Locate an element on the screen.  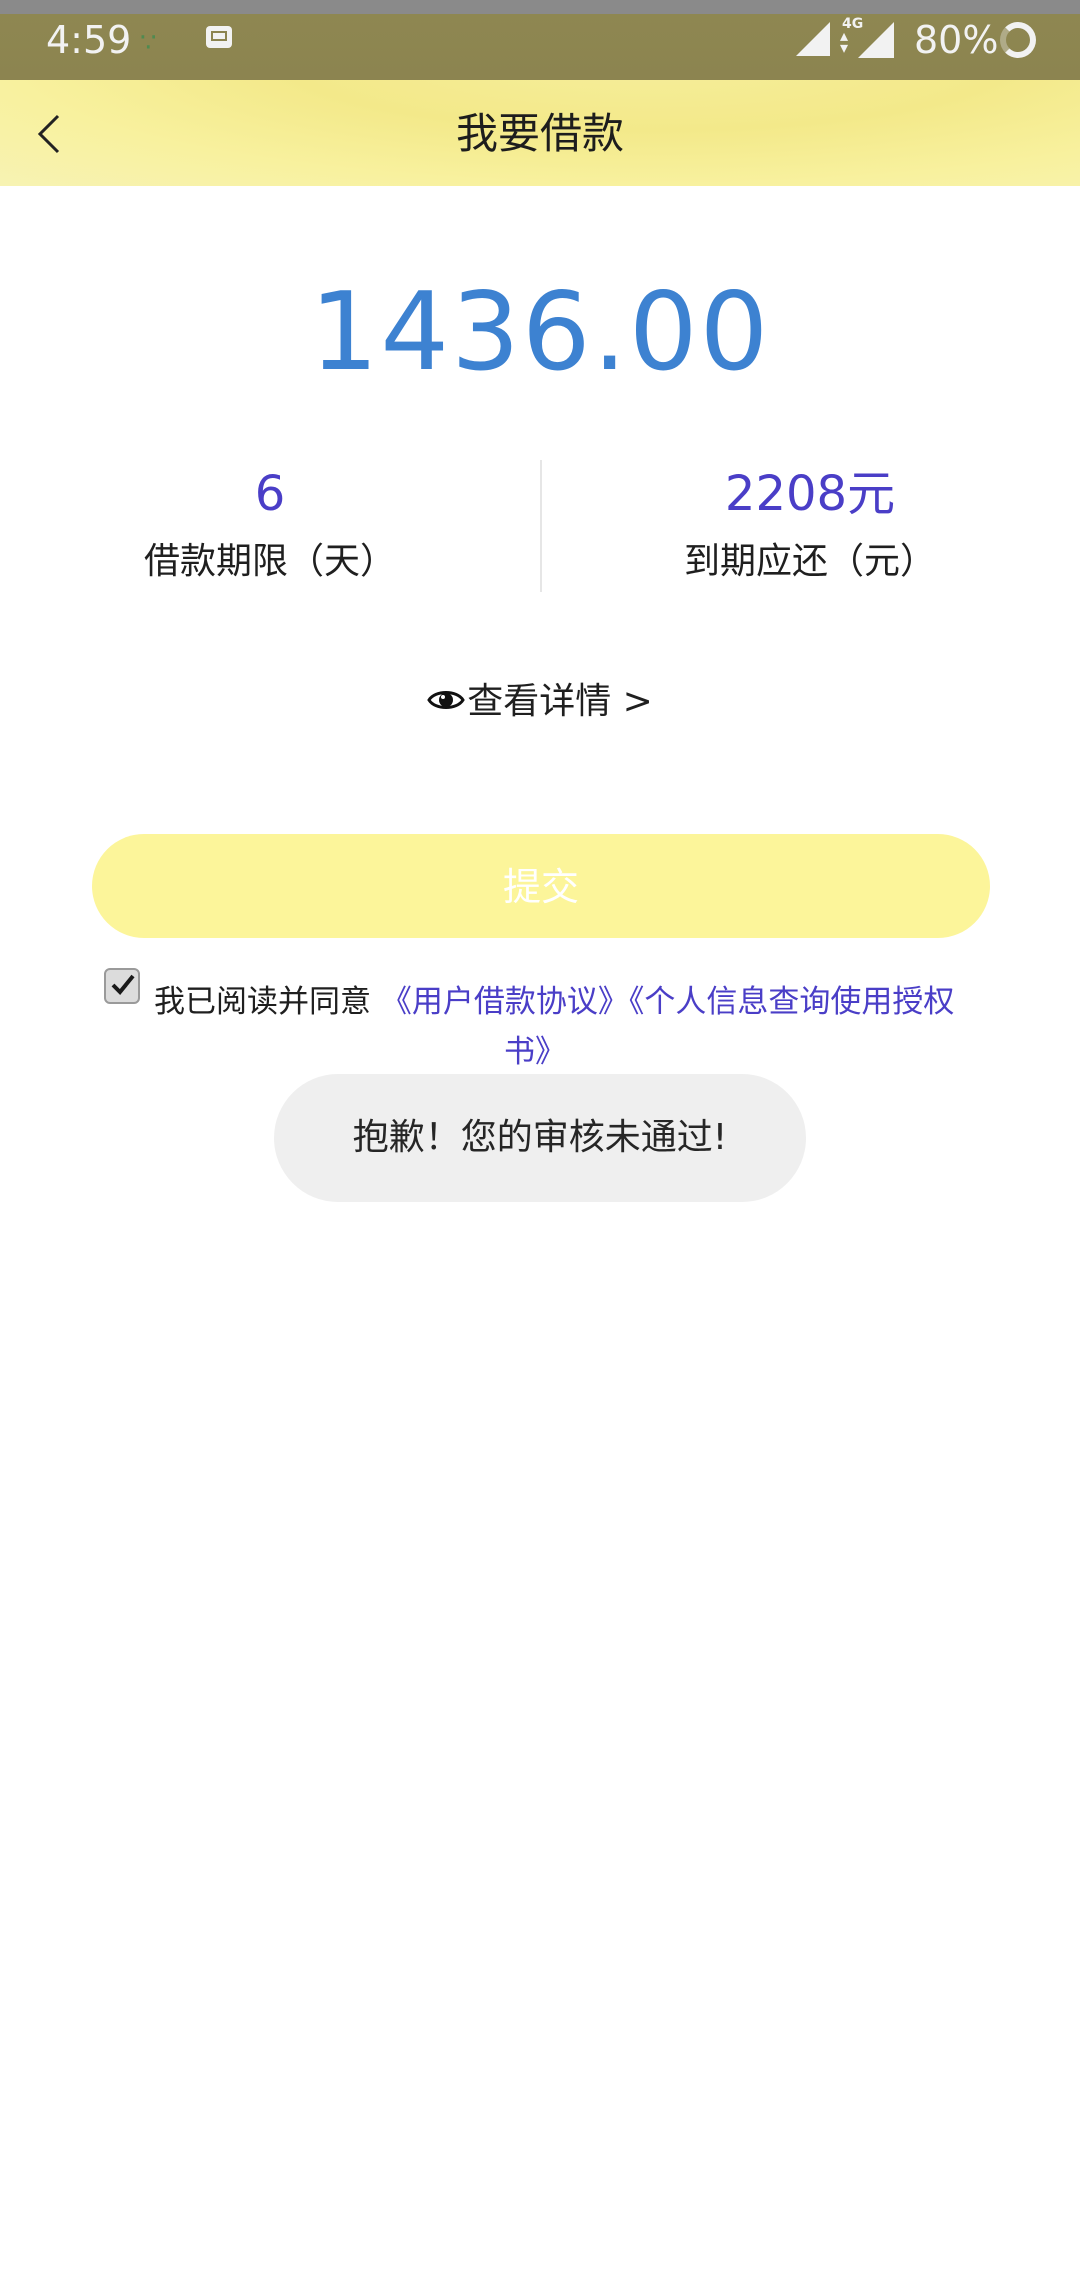
agreement-prefix: 我已阅读并同意 is located at coordinates (262, 1002).